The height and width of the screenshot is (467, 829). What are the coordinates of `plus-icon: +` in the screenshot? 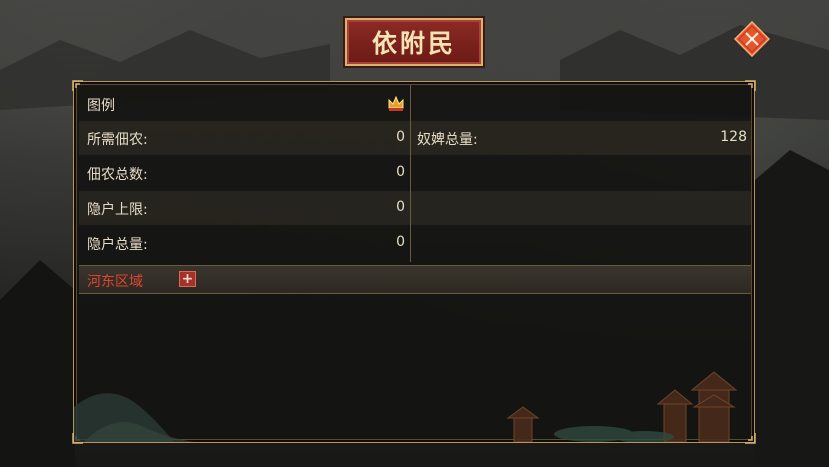 It's located at (187, 279).